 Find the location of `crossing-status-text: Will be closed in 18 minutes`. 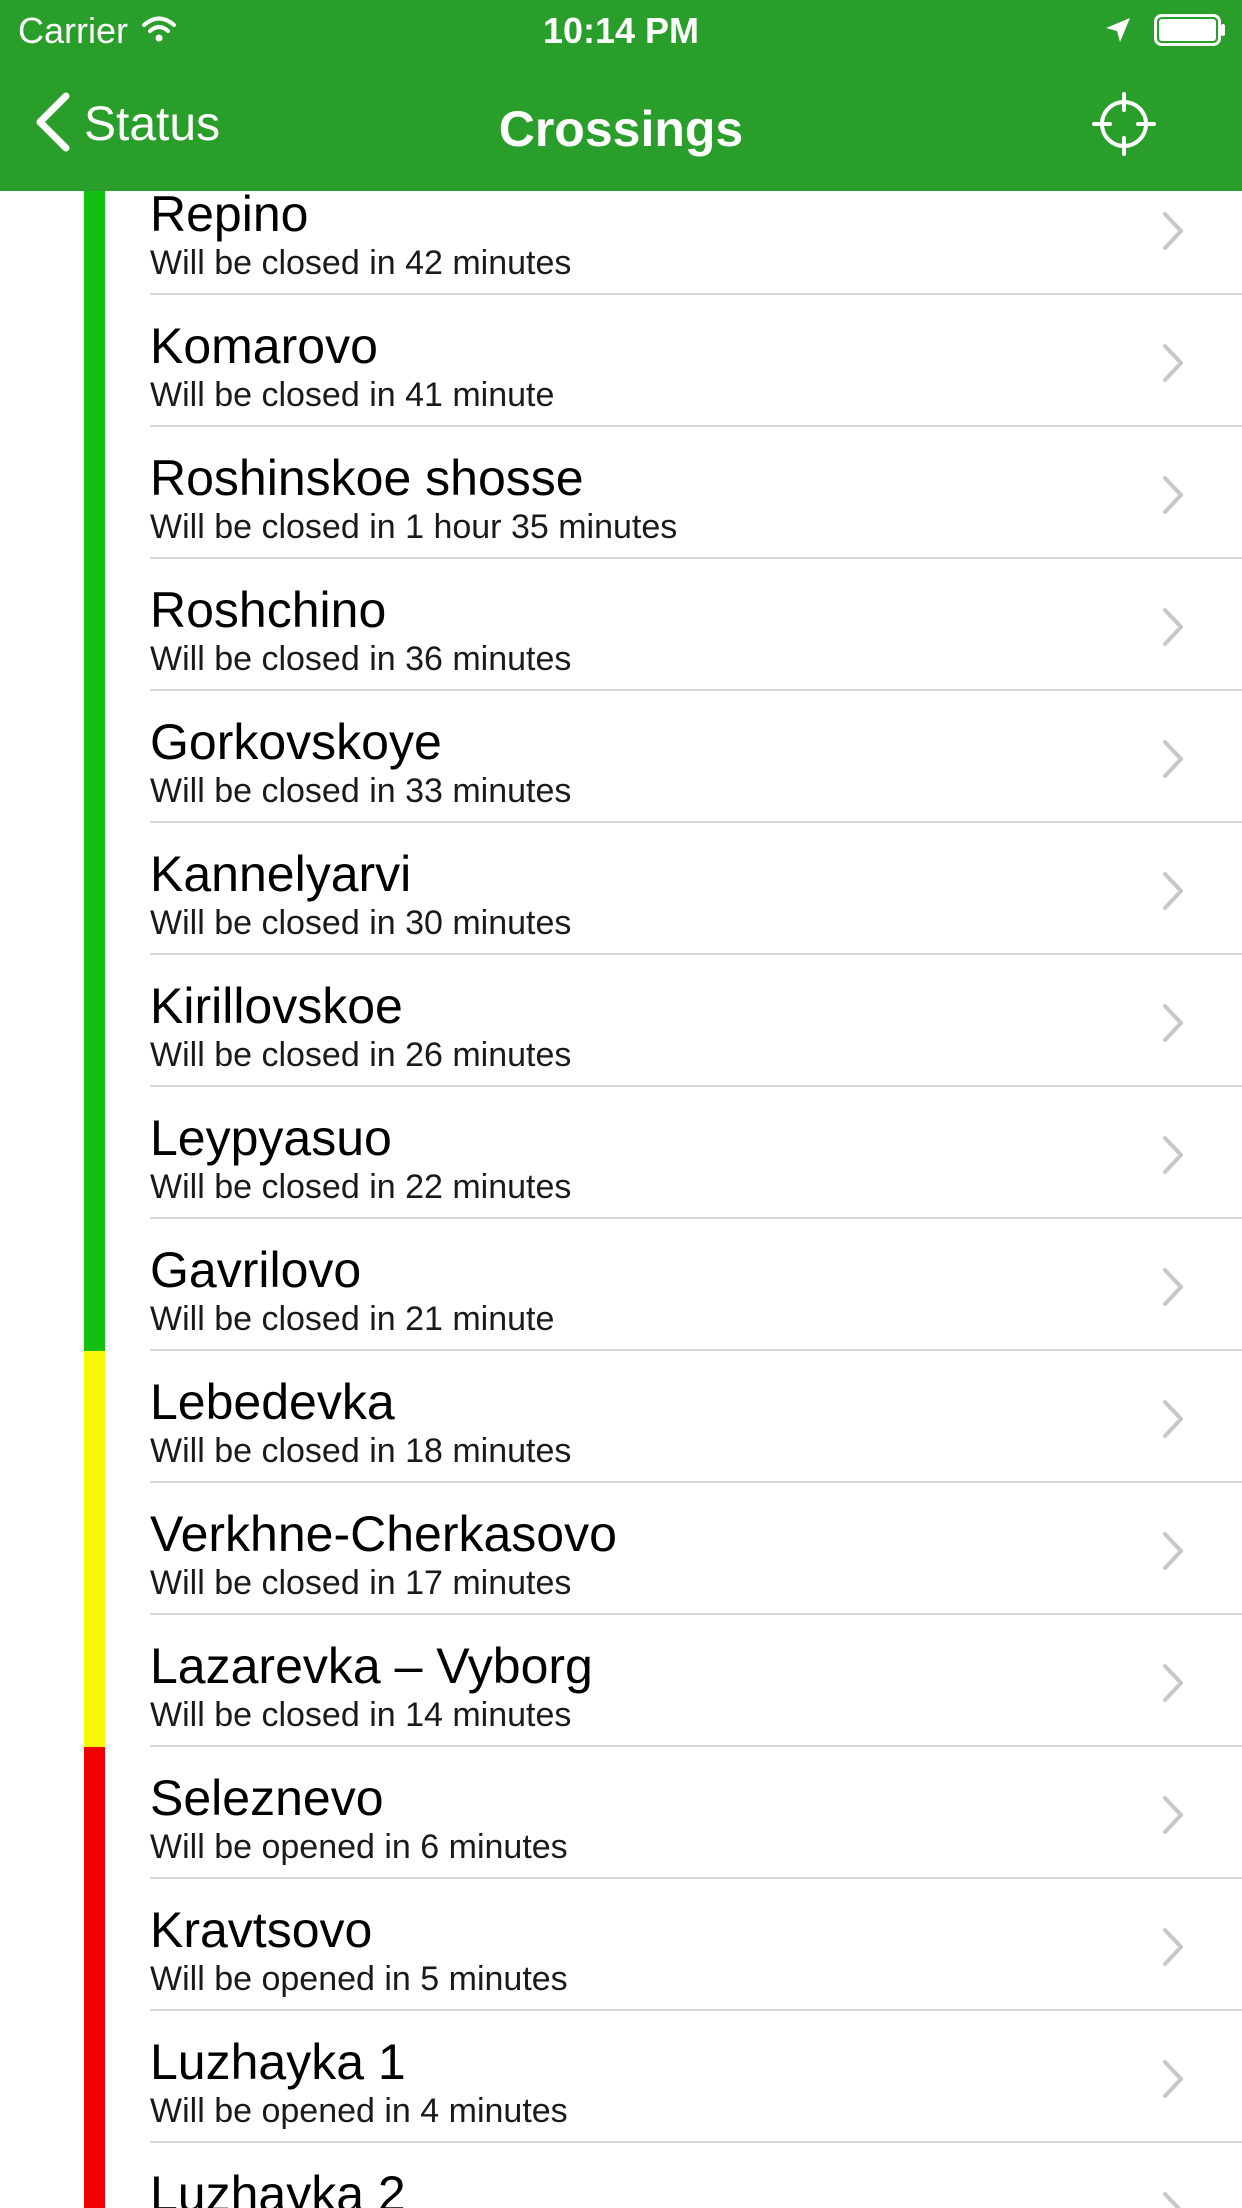

crossing-status-text: Will be closed in 18 minutes is located at coordinates (361, 1451).